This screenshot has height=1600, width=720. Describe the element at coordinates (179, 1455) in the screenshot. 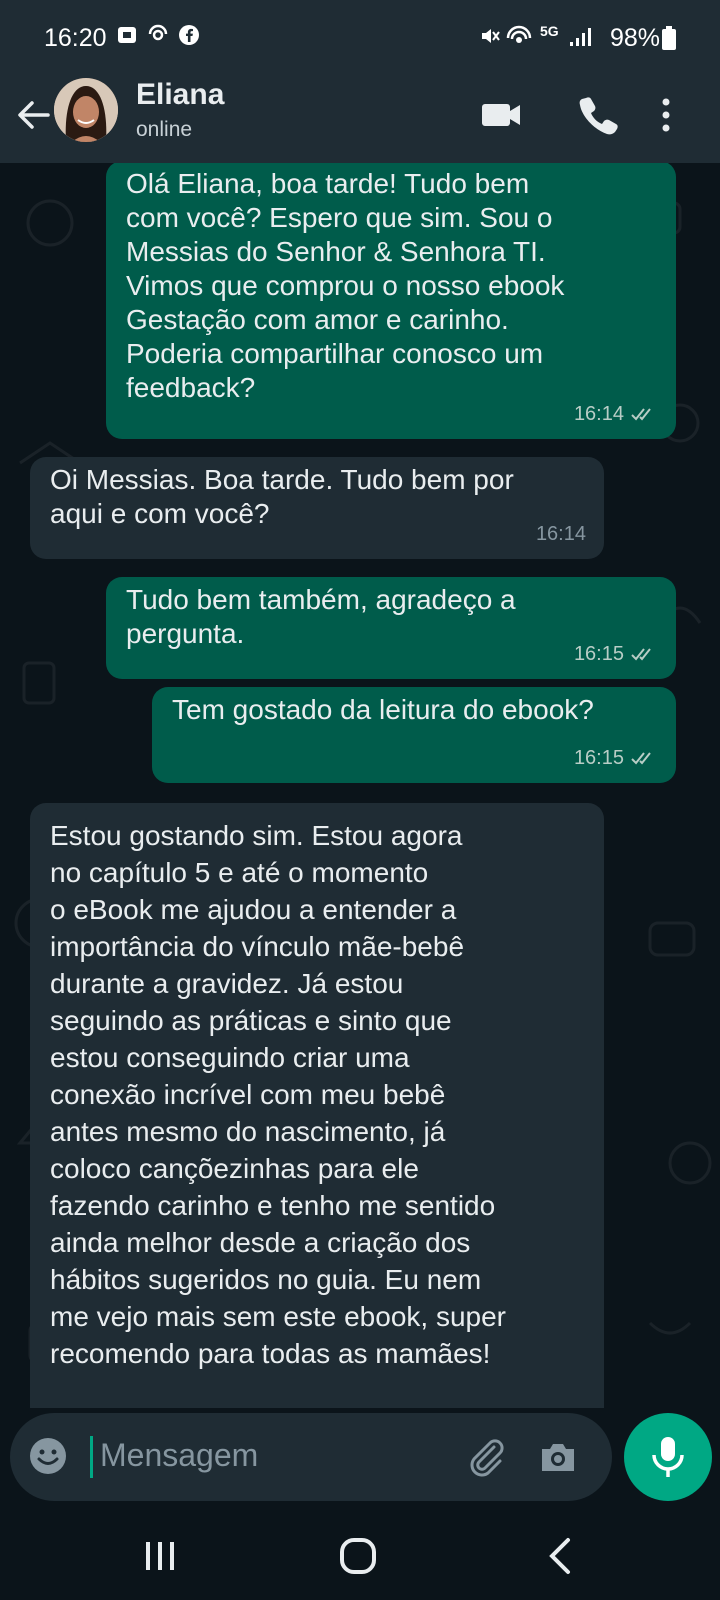

I see `message-input: Mensagem` at that location.